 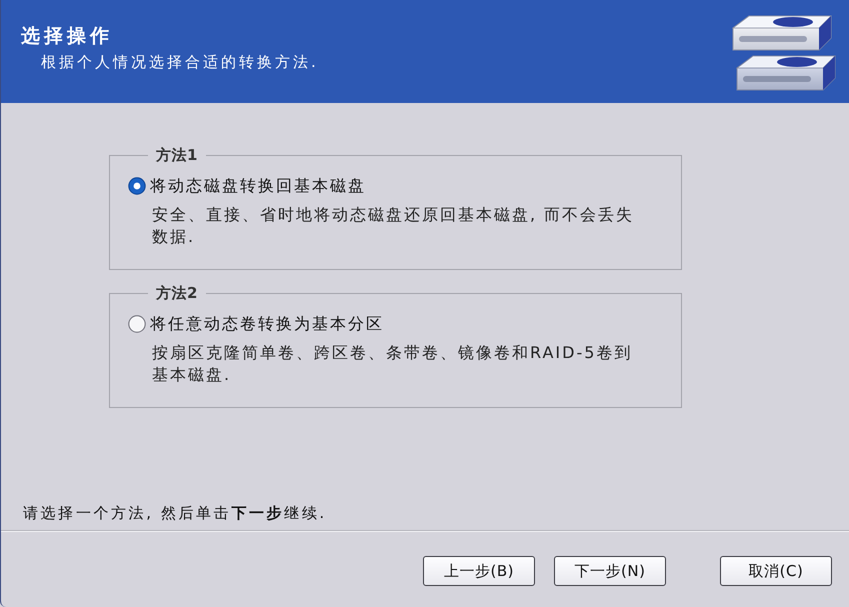 What do you see at coordinates (610, 571) in the screenshot?
I see `dialog-button: 下一步(N)` at bounding box center [610, 571].